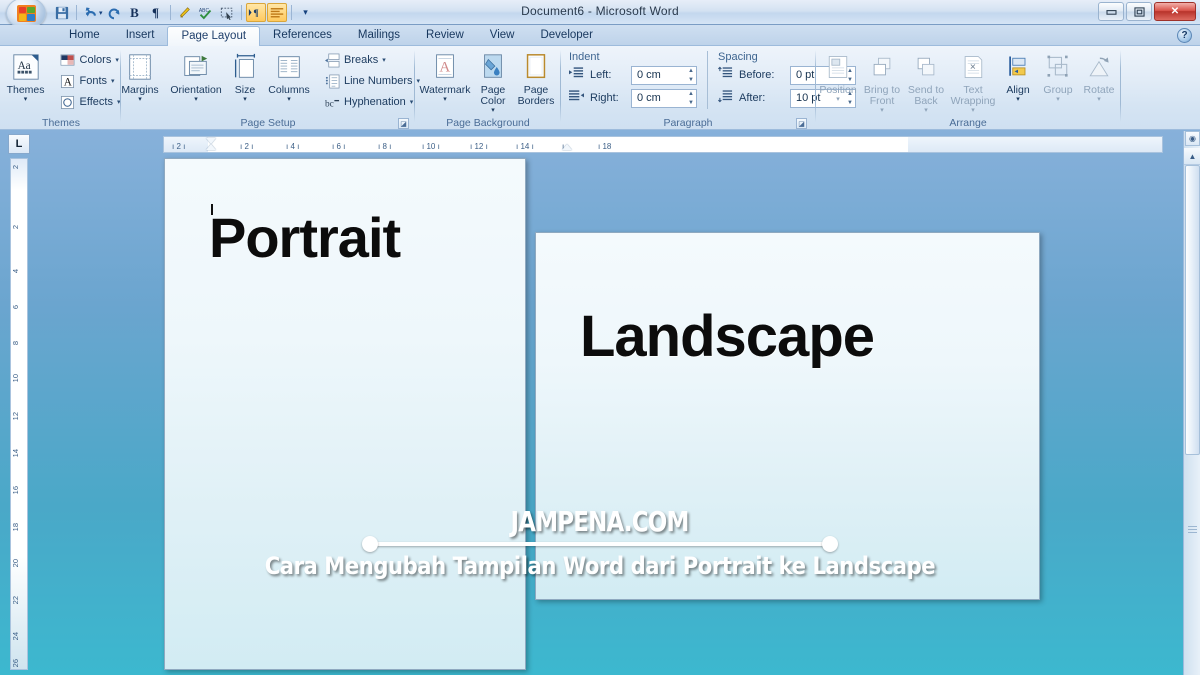 Image resolution: width=1200 pixels, height=675 pixels. I want to click on restore-button, so click(1139, 11).